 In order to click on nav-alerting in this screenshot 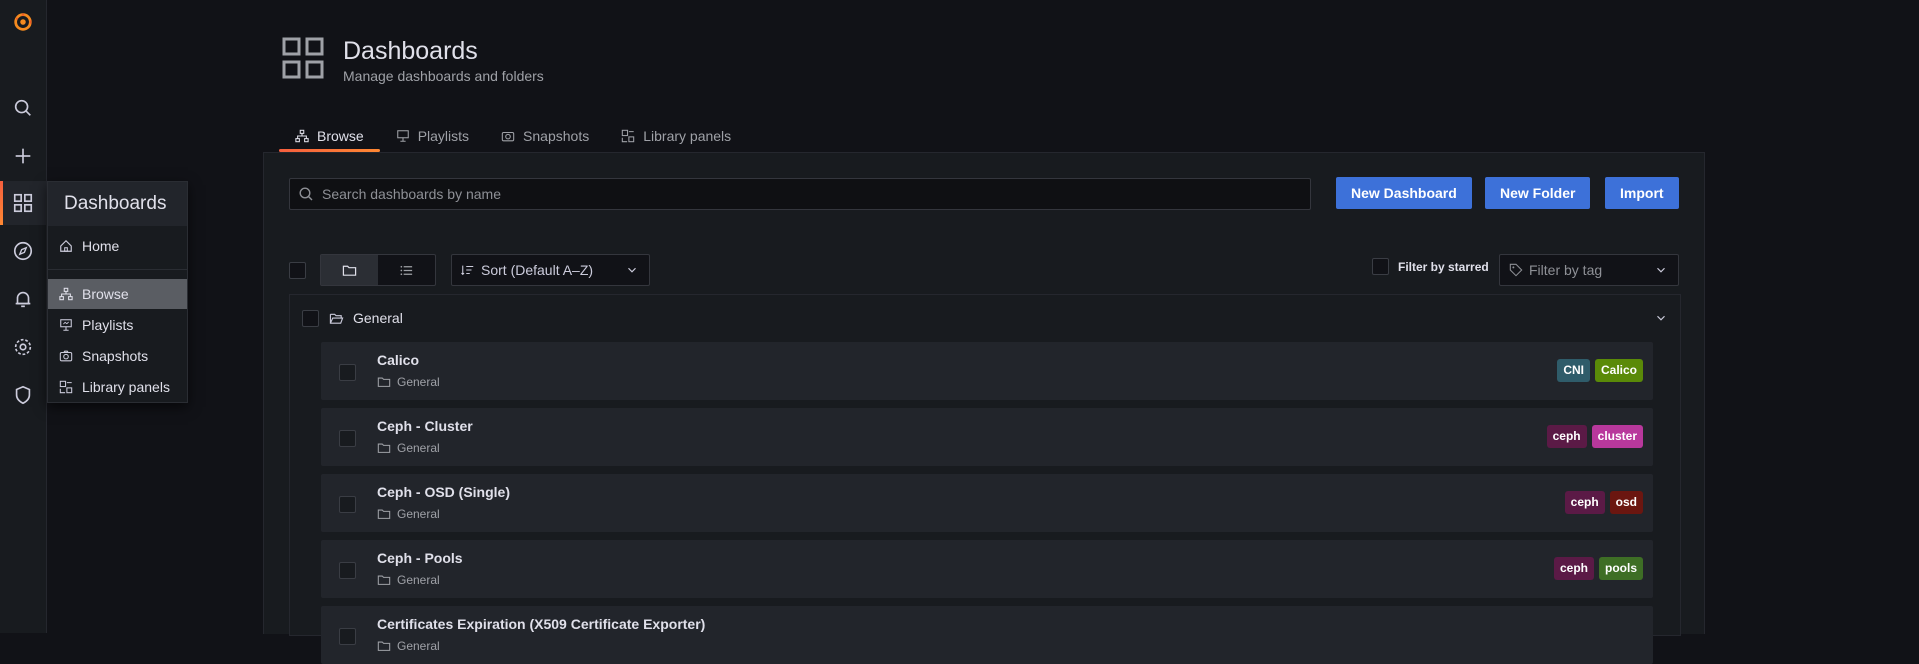, I will do `click(23, 299)`.